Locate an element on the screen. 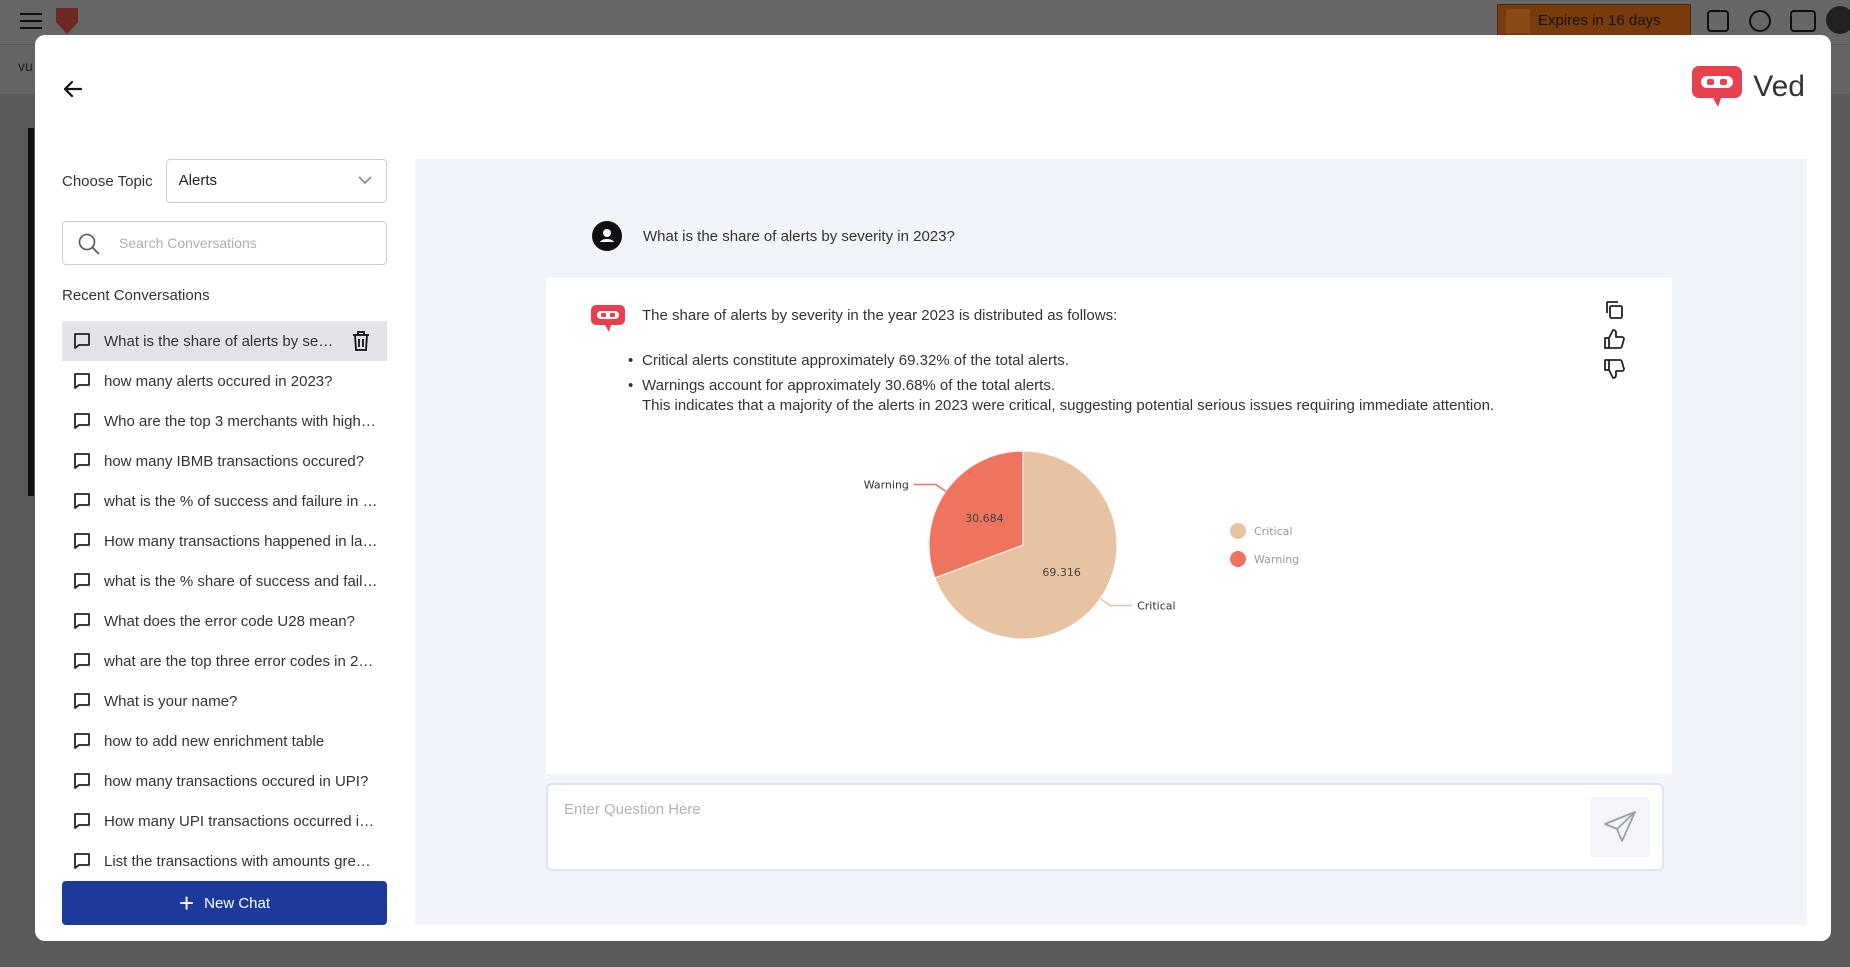  topic-select: Alerts is located at coordinates (276, 181).